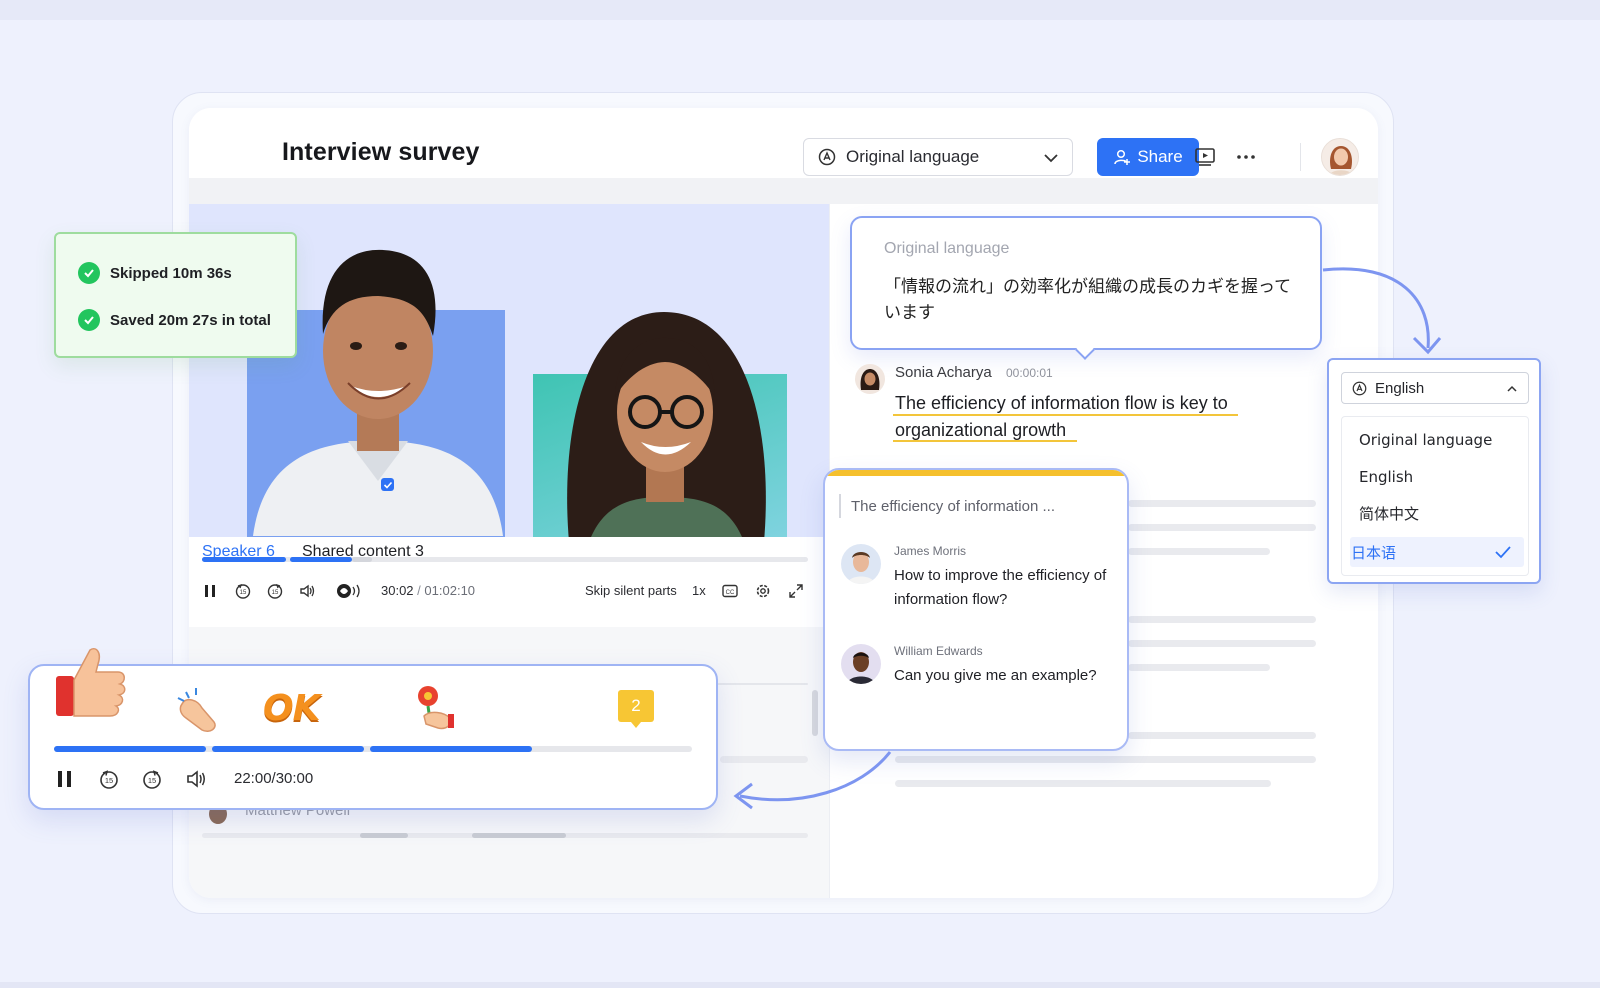 The width and height of the screenshot is (1600, 988). Describe the element at coordinates (1435, 388) in the screenshot. I see `language-dropdown-toggle: English` at that location.